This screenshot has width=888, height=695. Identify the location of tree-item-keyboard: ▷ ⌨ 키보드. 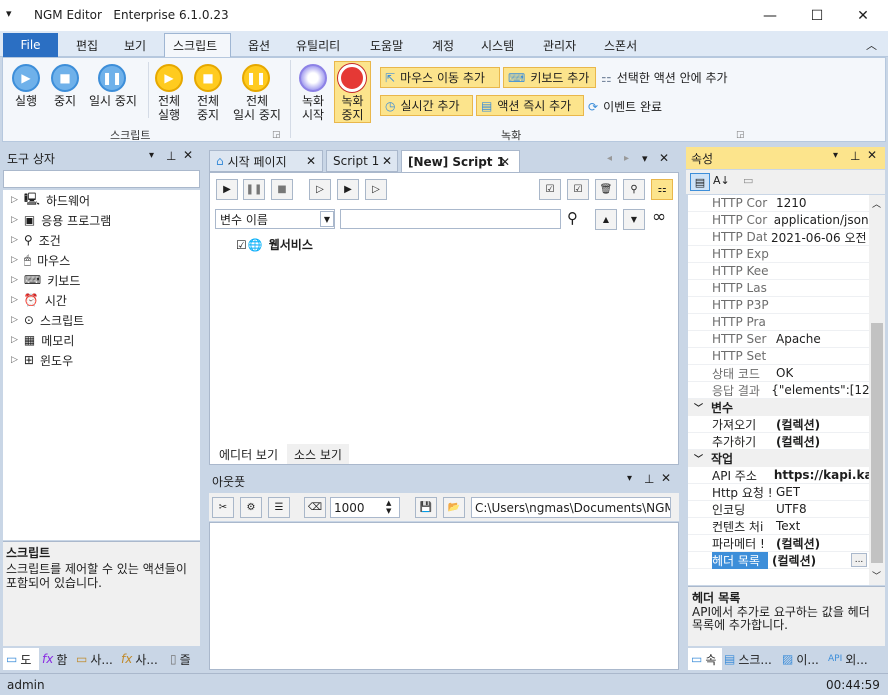
(45, 280).